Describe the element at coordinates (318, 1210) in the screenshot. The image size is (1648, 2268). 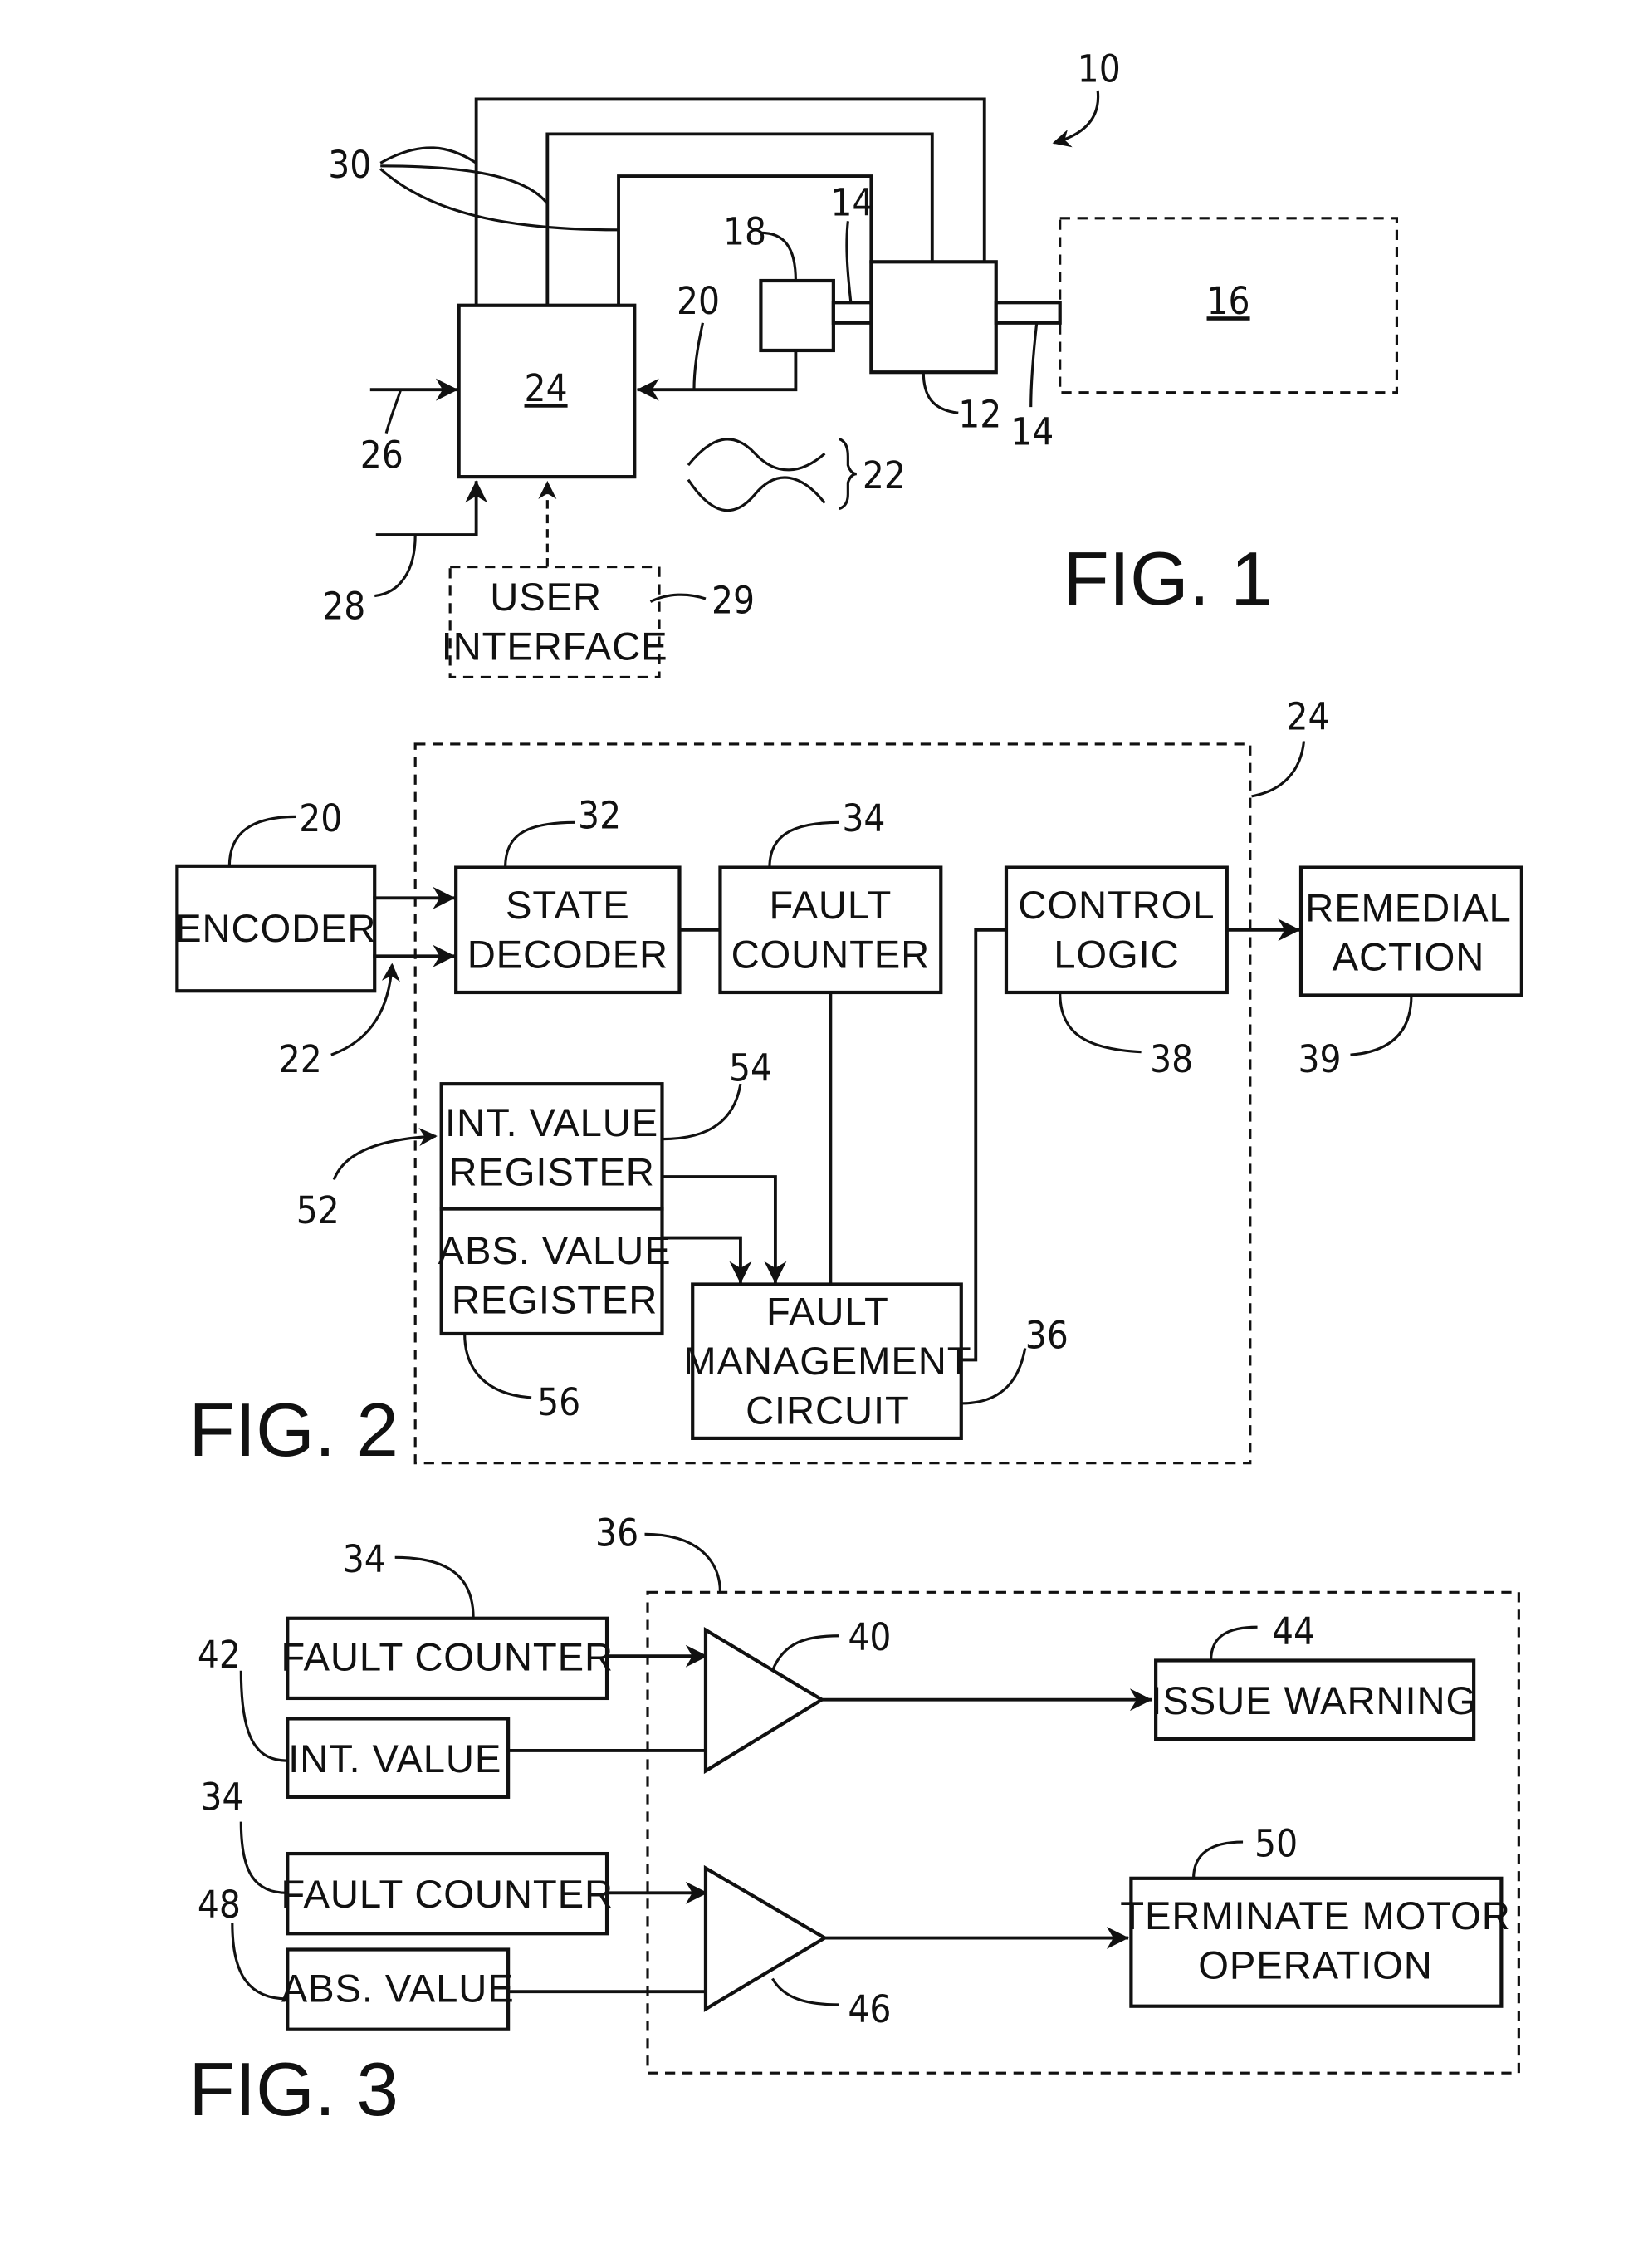
I see `ref-52: 52` at that location.